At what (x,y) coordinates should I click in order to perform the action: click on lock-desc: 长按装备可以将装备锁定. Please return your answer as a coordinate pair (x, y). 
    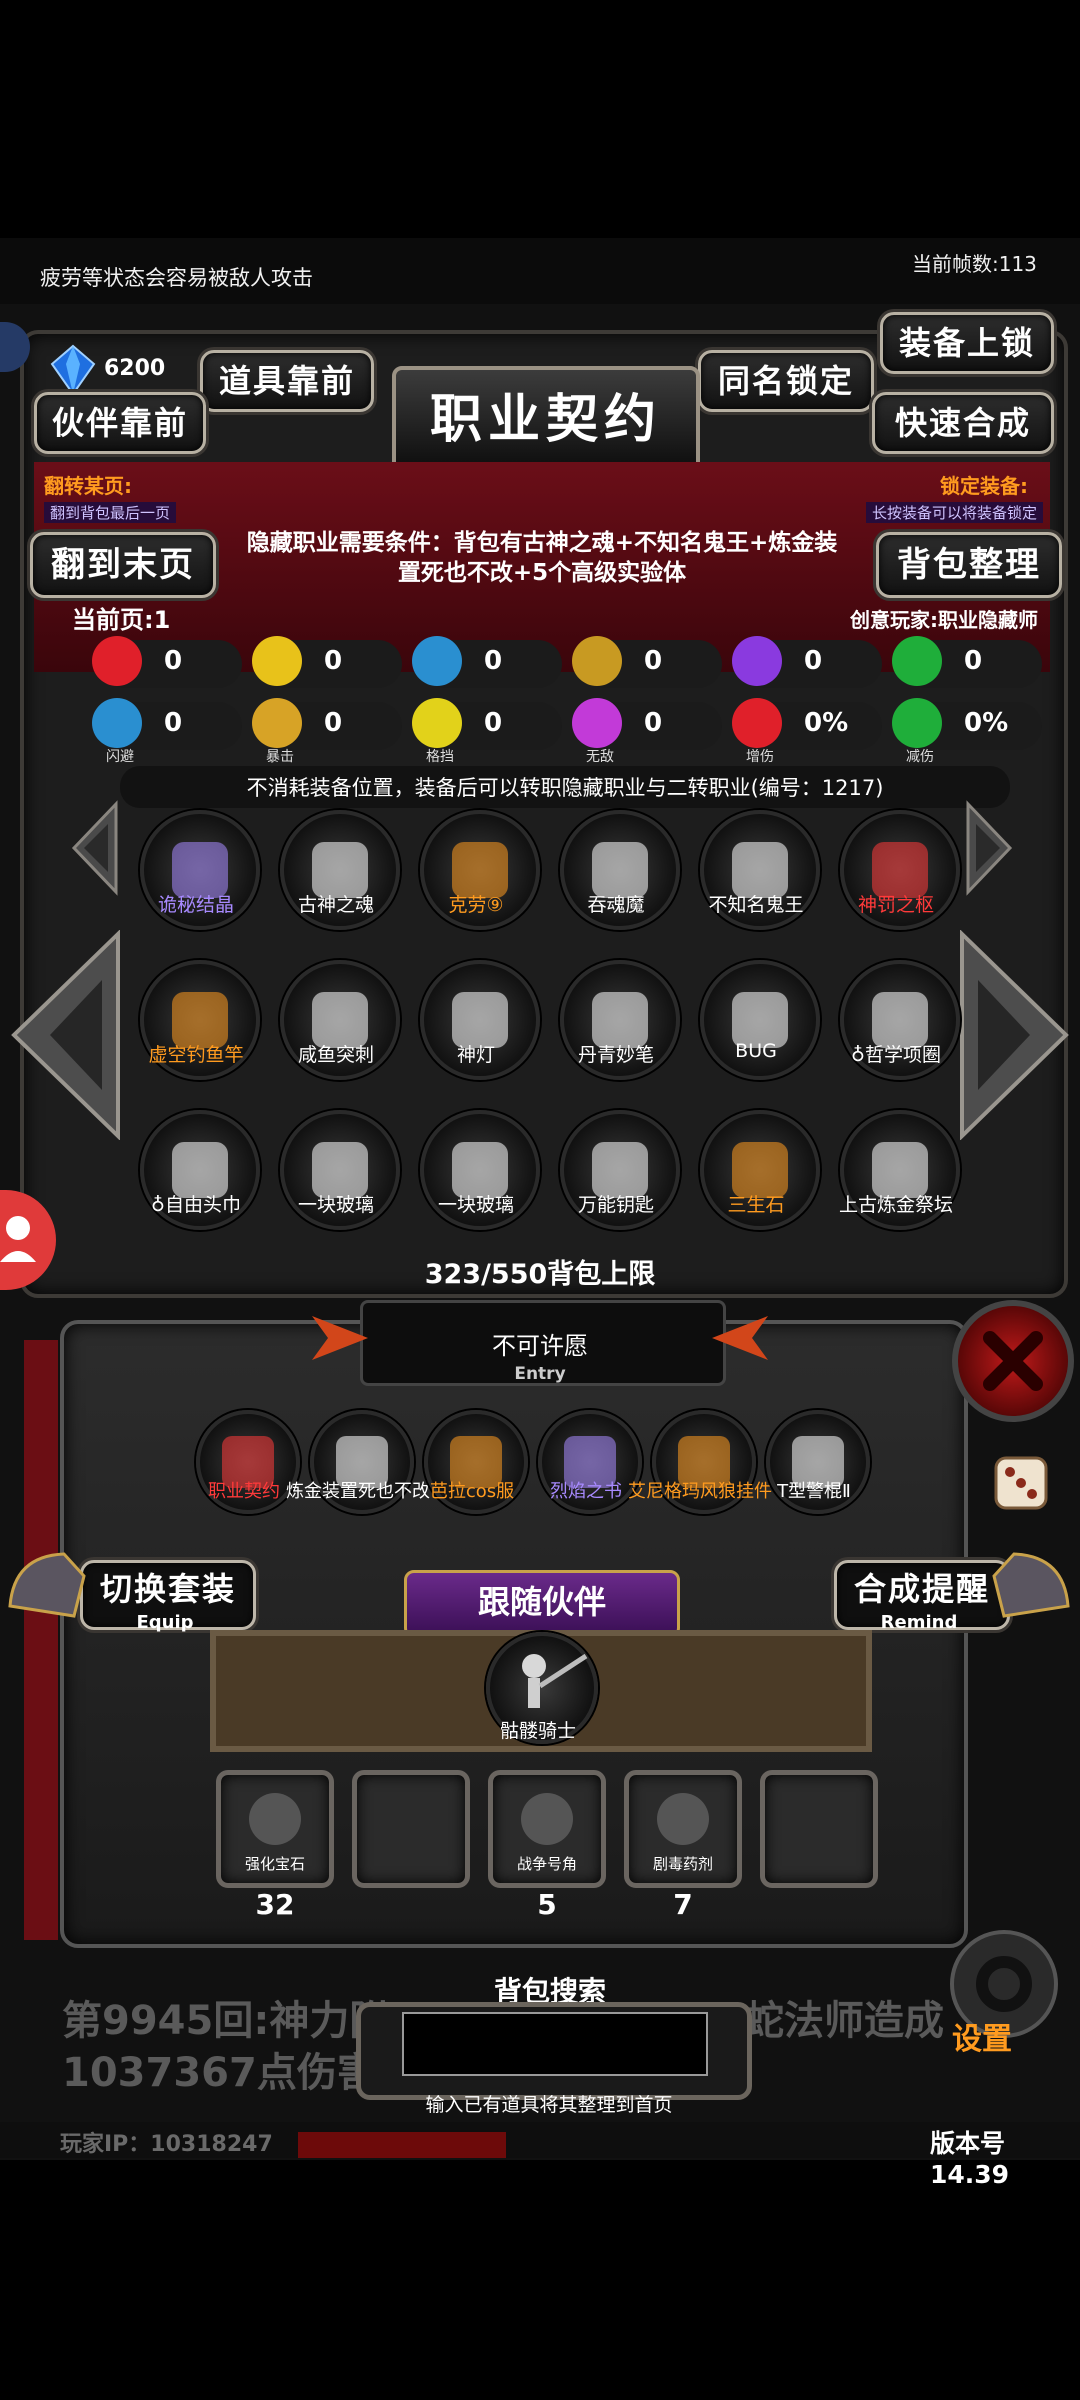
    Looking at the image, I should click on (955, 512).